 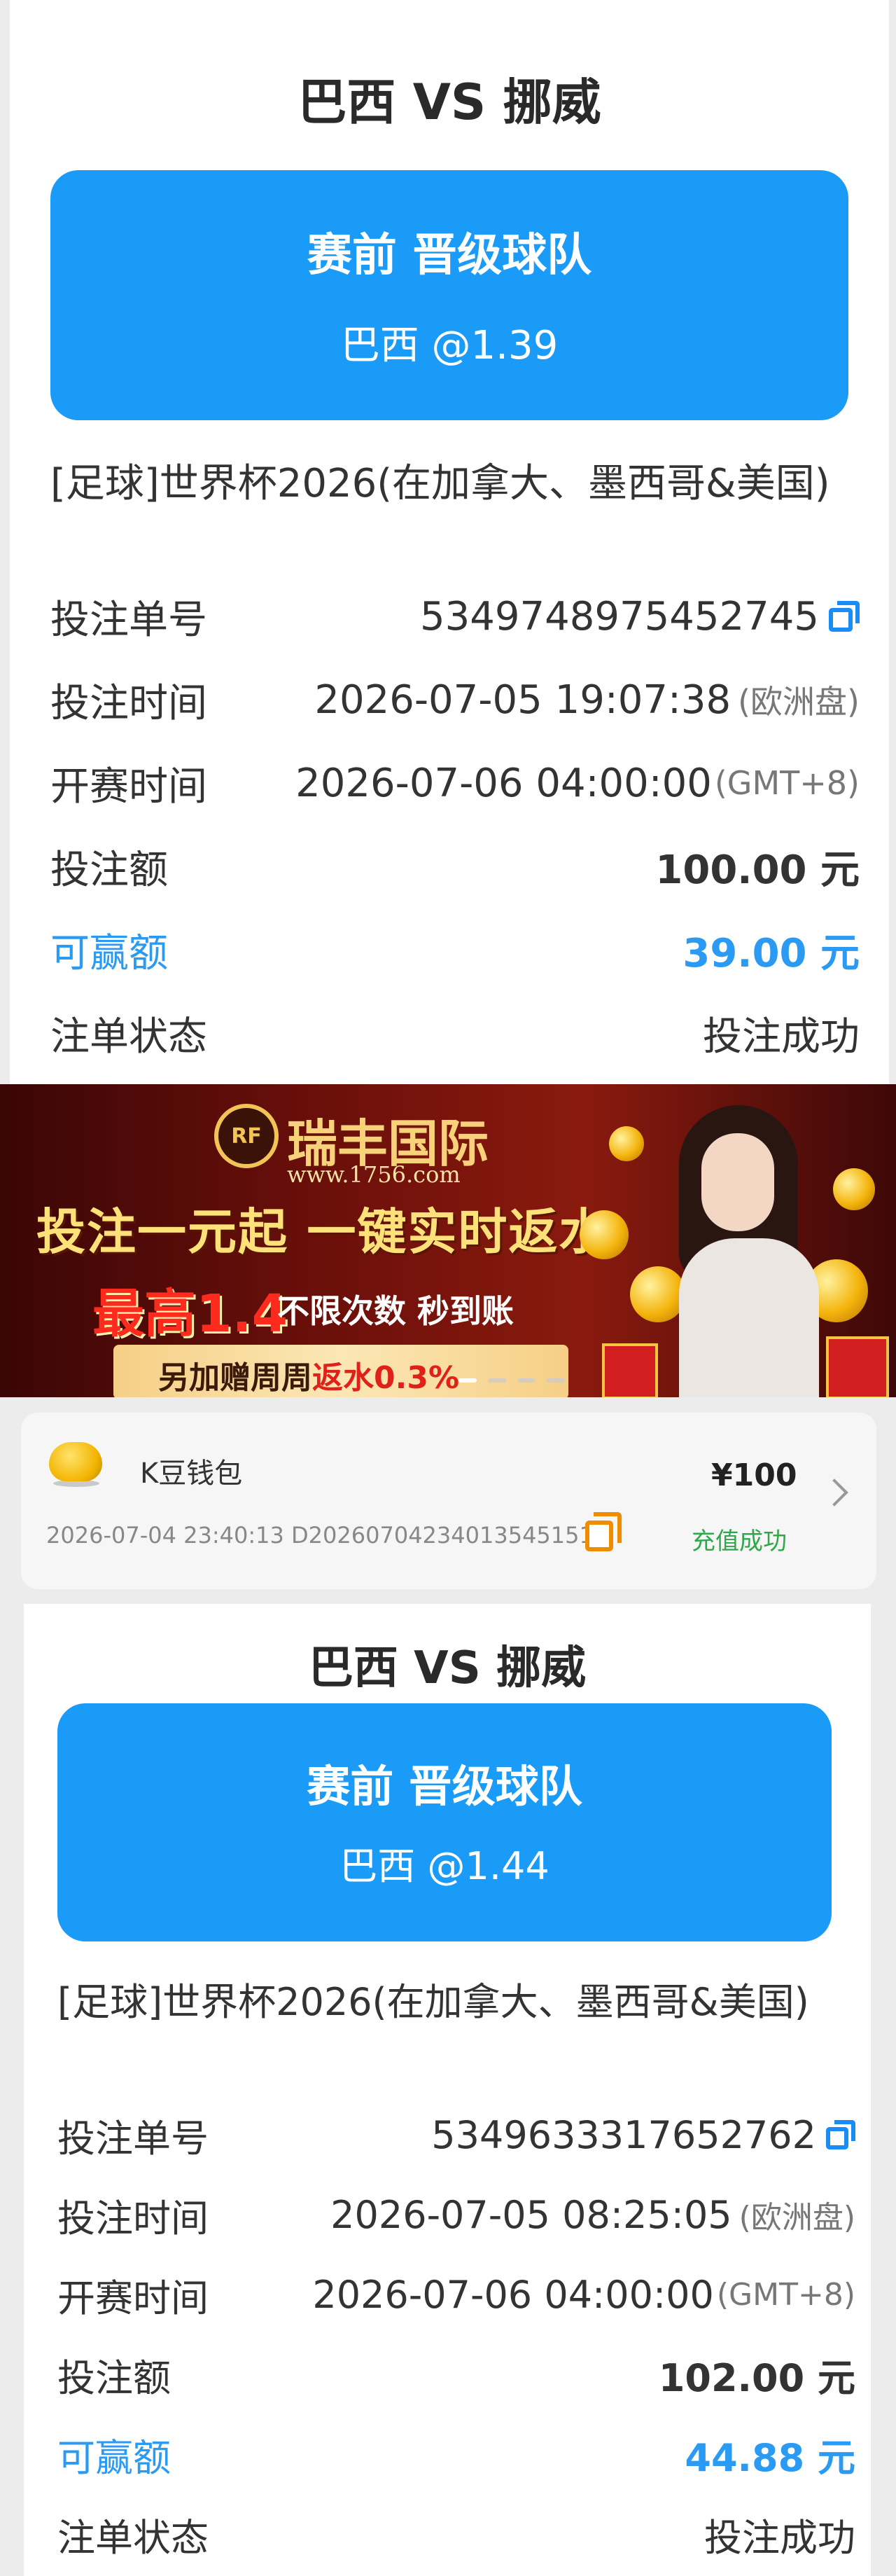 I want to click on bet-selection-card: 赛前 晋级球队 巴西 @1.39, so click(x=449, y=295).